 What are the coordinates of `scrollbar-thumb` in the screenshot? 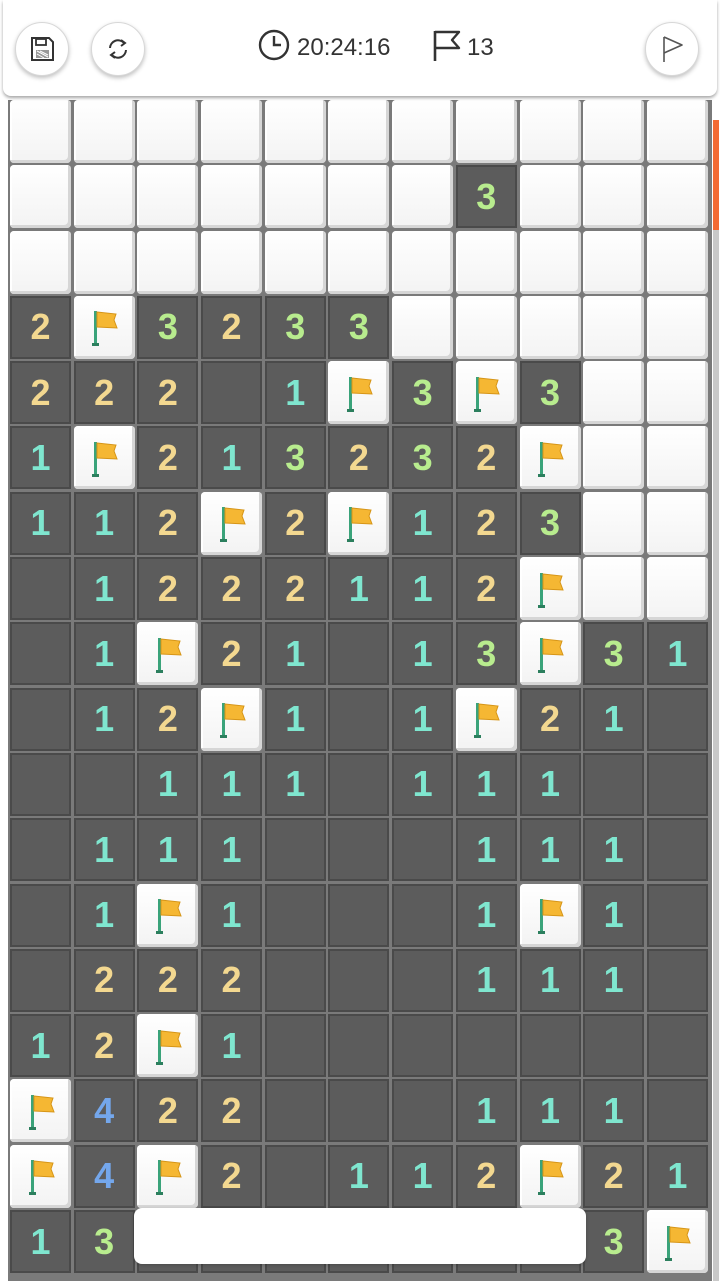 It's located at (716, 175).